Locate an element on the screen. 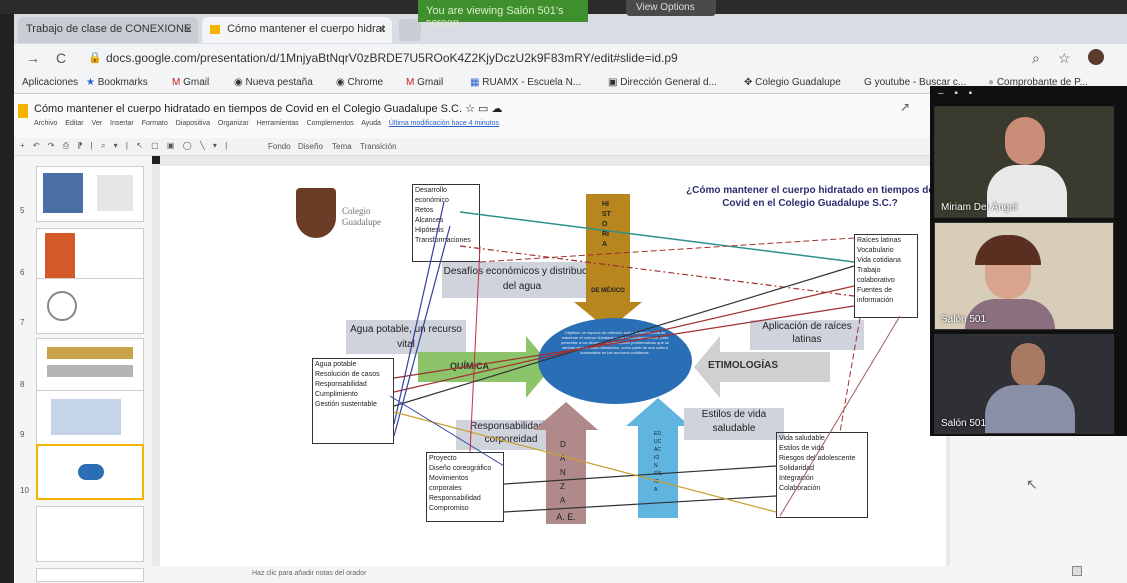  list-item: Retos is located at coordinates (424, 210).